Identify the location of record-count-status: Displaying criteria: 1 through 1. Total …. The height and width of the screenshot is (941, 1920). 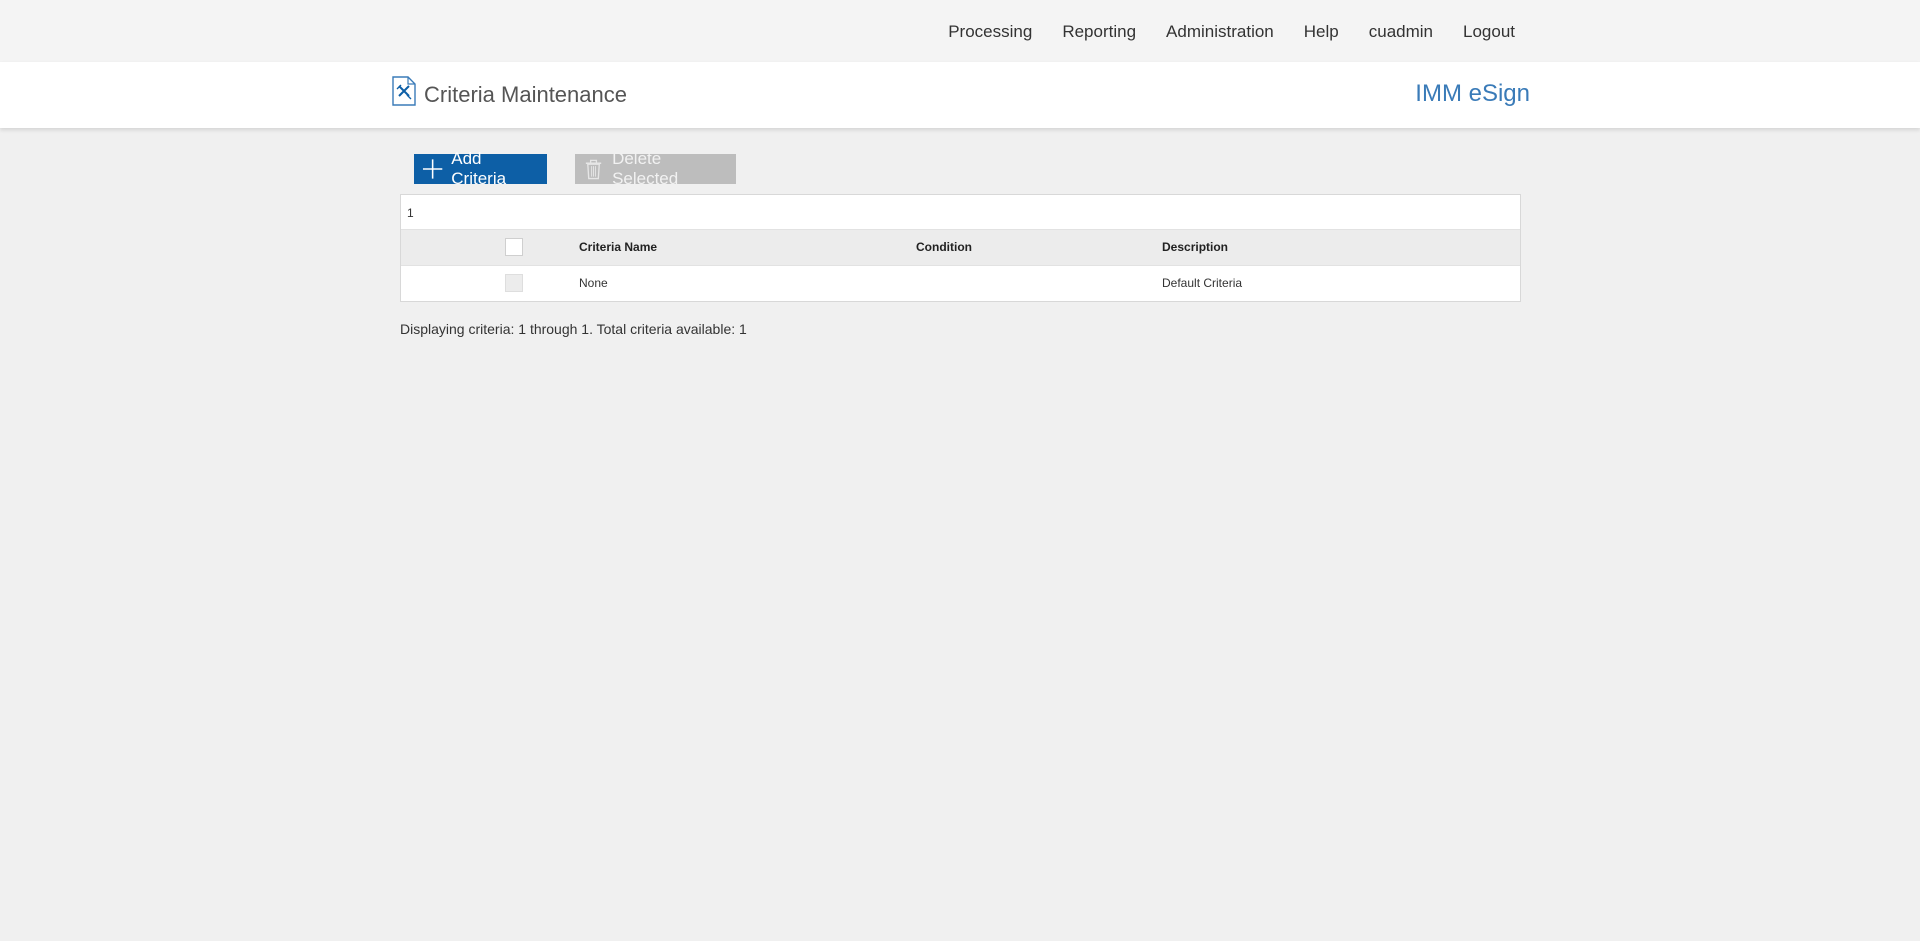
(573, 329).